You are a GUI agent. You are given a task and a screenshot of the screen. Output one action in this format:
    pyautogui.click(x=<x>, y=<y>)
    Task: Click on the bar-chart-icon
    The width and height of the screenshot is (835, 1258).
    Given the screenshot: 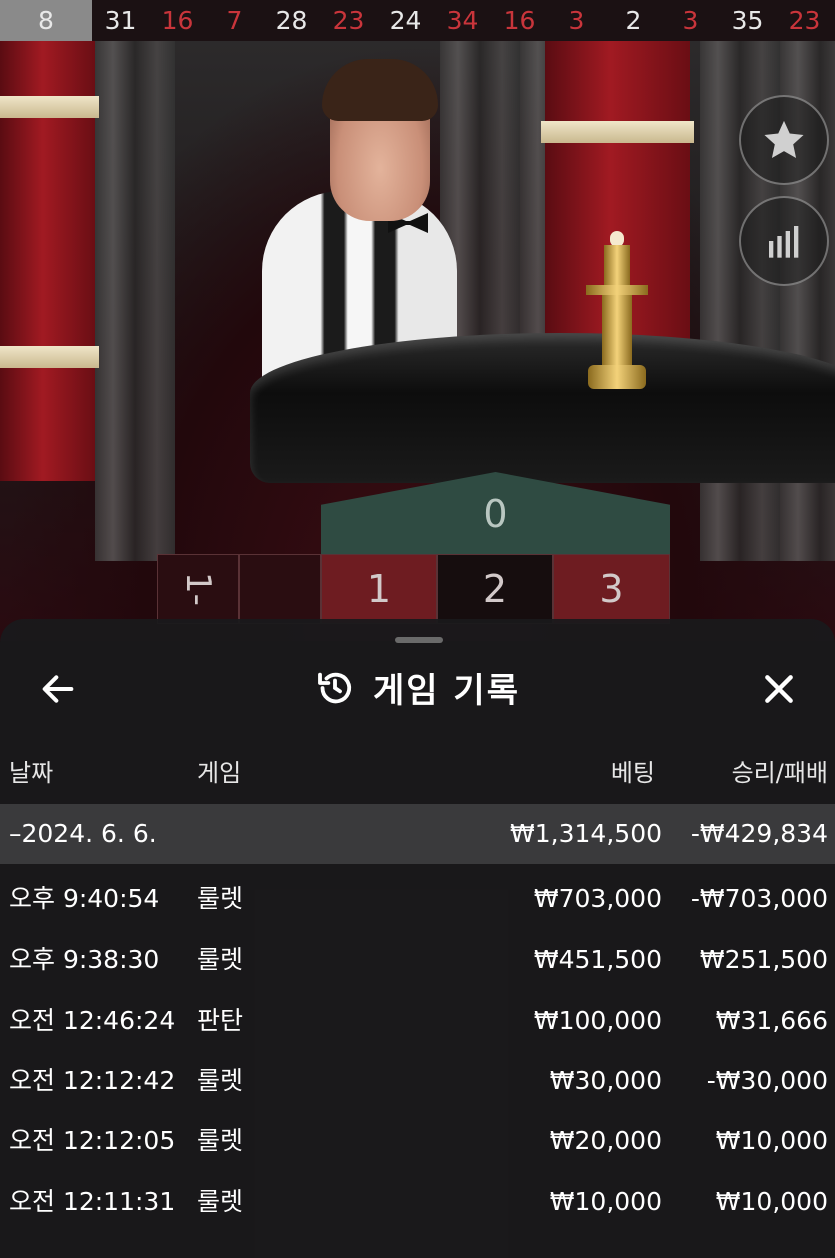 What is the action you would take?
    pyautogui.click(x=784, y=242)
    